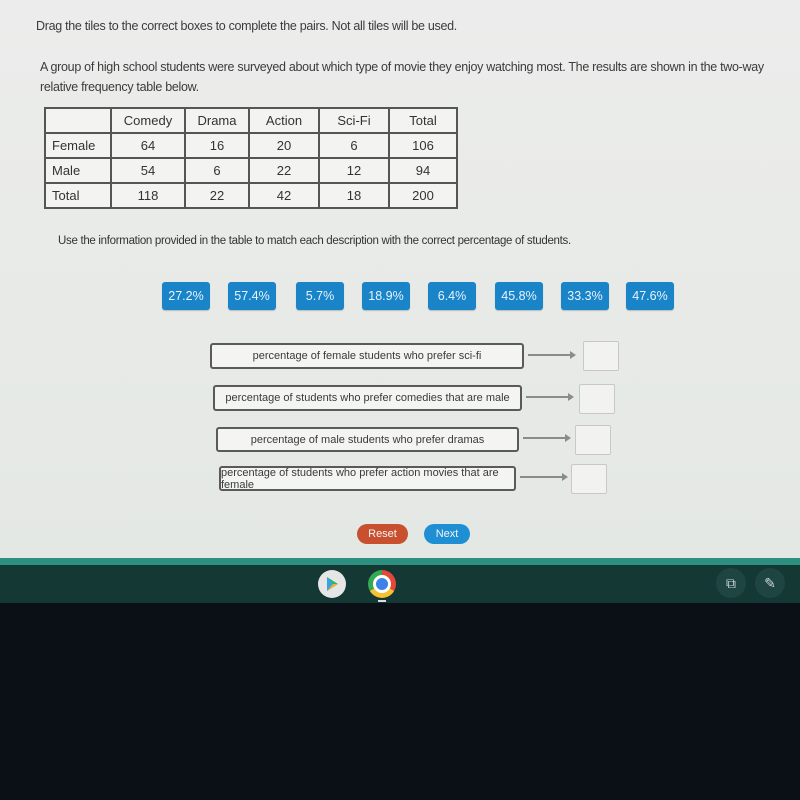 This screenshot has height=800, width=800. I want to click on table-row: Male 54 6 22 12 94, so click(251, 170).